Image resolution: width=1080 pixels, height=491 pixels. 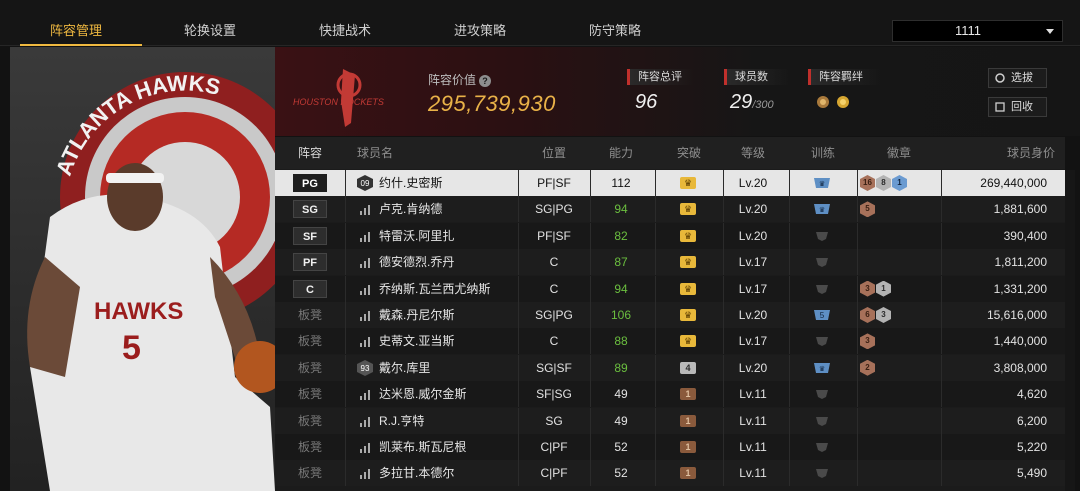 I want to click on table-row: 板凳 多拉甘.本德尔 C|PF 52 1 Lv.11 5,490, so click(x=670, y=473).